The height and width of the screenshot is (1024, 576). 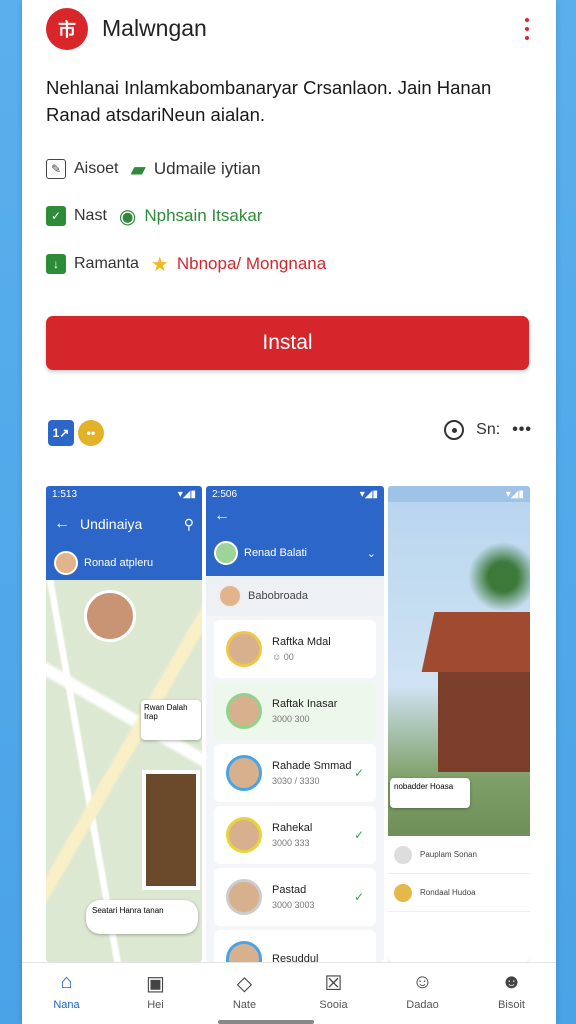 What do you see at coordinates (333, 984) in the screenshot?
I see `box-icon: ☒` at bounding box center [333, 984].